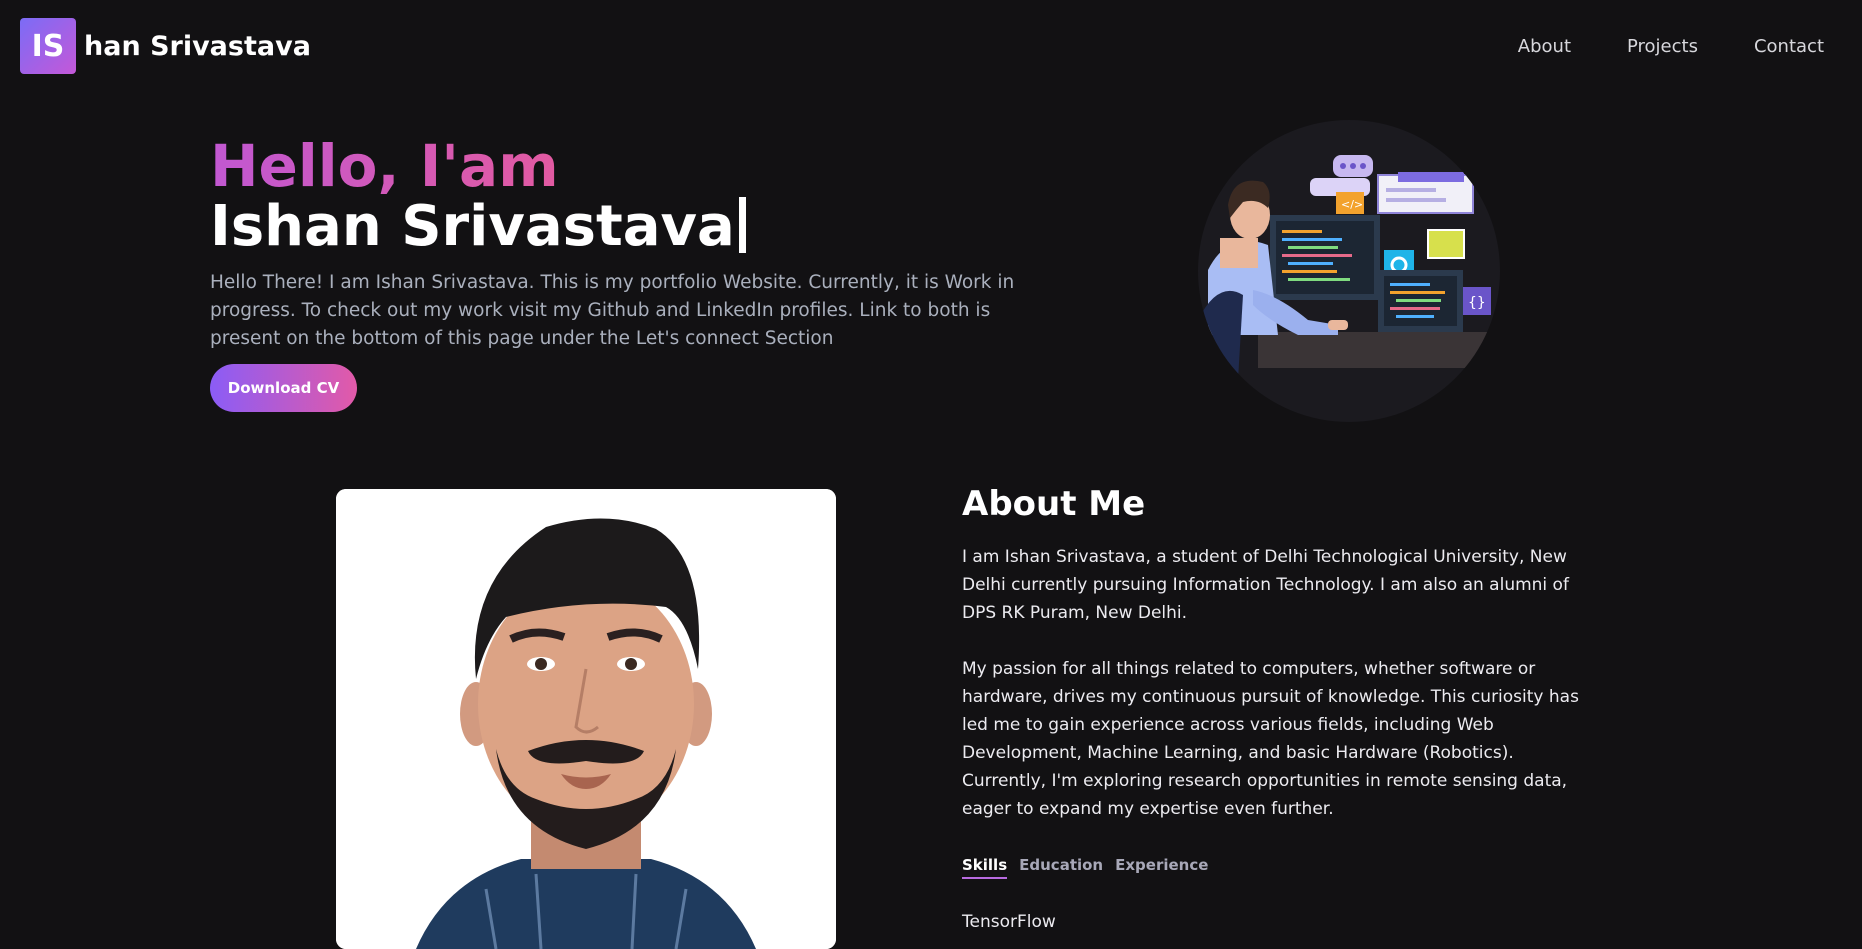  What do you see at coordinates (1061, 867) in the screenshot?
I see `tab-education: Education` at bounding box center [1061, 867].